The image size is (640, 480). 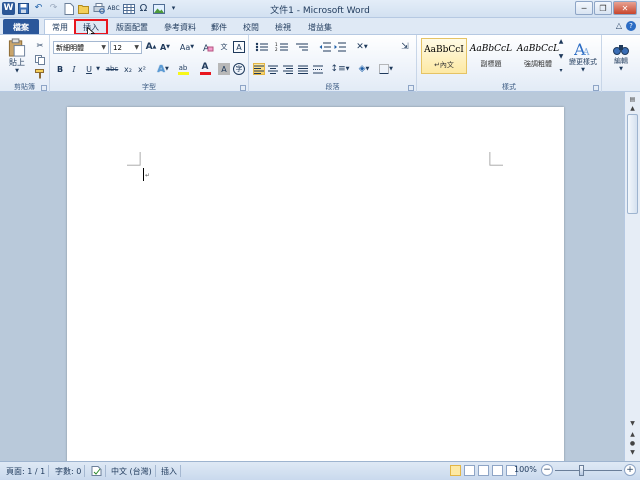 What do you see at coordinates (596, 88) in the screenshot?
I see `styles-launcher-icon` at bounding box center [596, 88].